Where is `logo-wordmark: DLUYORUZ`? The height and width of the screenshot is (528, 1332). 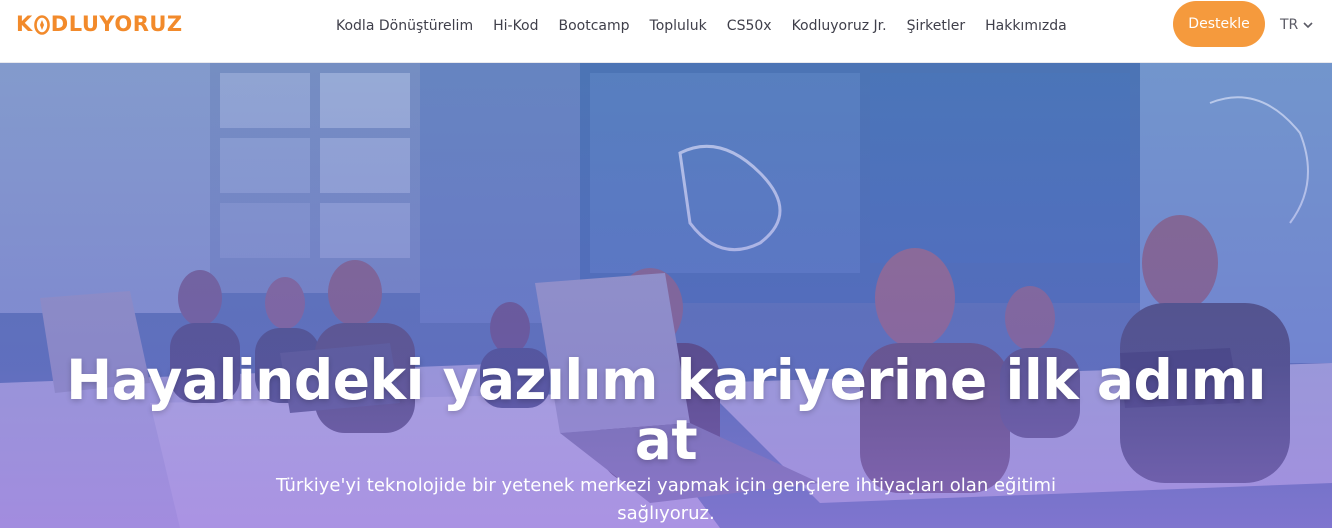 logo-wordmark: DLUYORUZ is located at coordinates (116, 24).